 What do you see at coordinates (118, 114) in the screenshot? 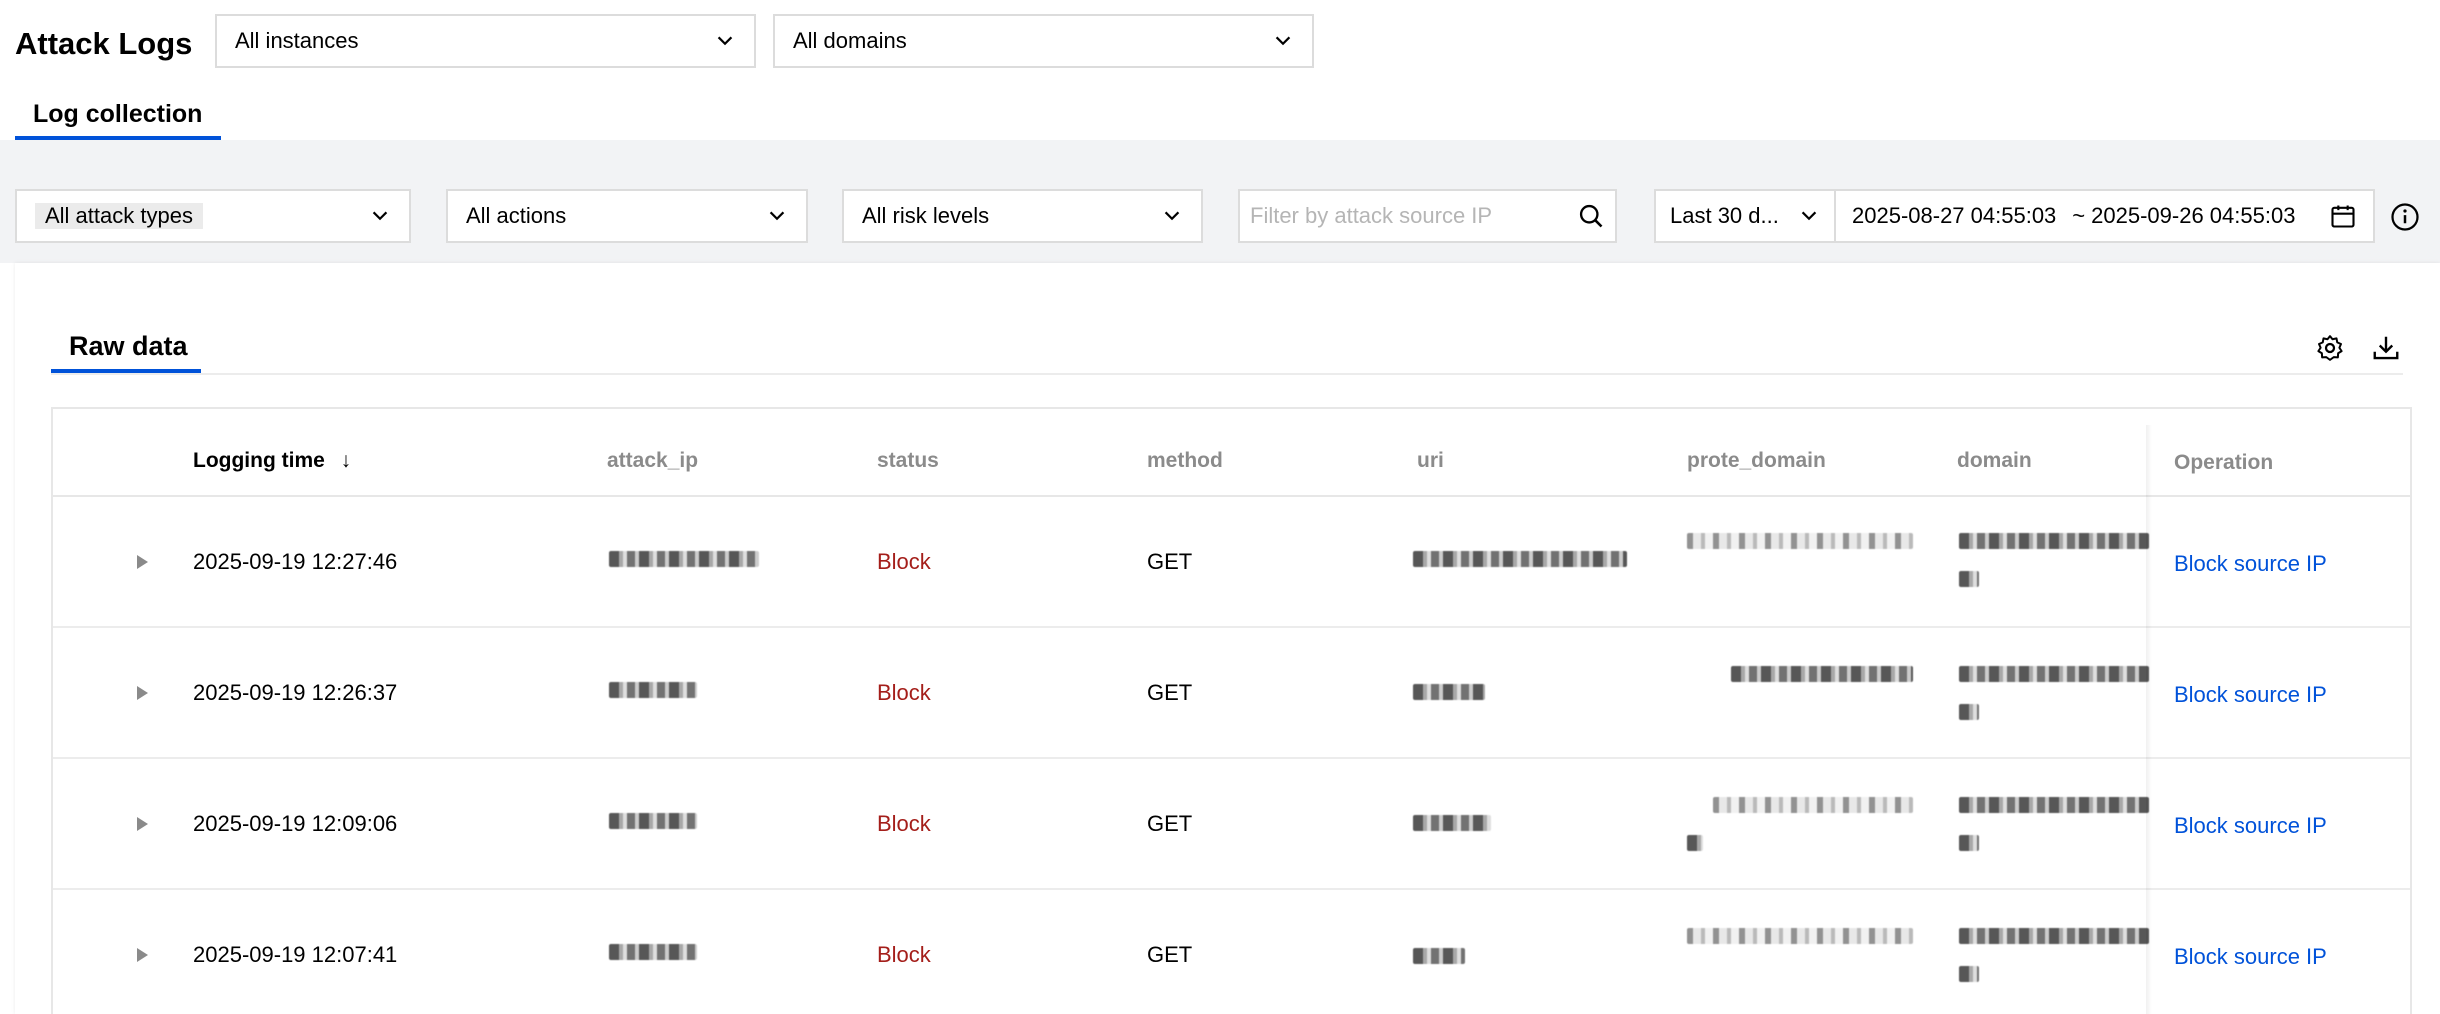
I see `tab-log-collection-label: Log collection` at bounding box center [118, 114].